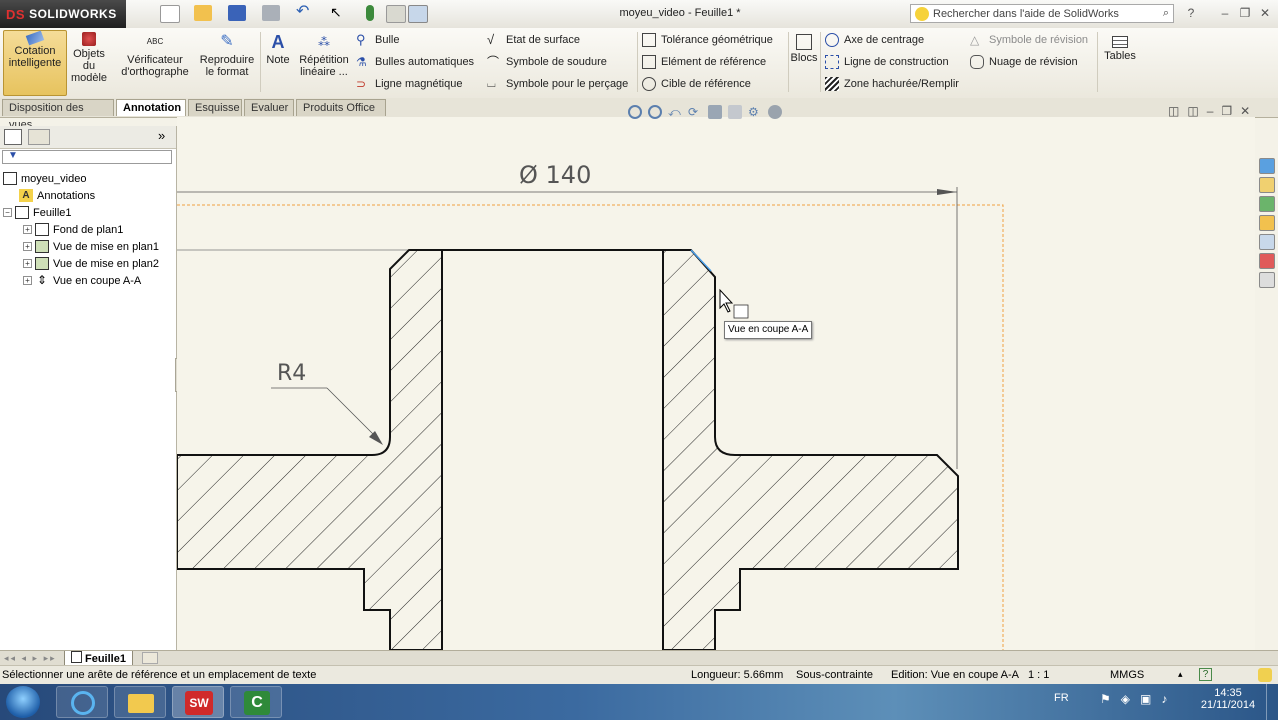 The width and height of the screenshot is (1278, 720). I want to click on revision-symbol-button: △ Symbole de révision, so click(1032, 40).